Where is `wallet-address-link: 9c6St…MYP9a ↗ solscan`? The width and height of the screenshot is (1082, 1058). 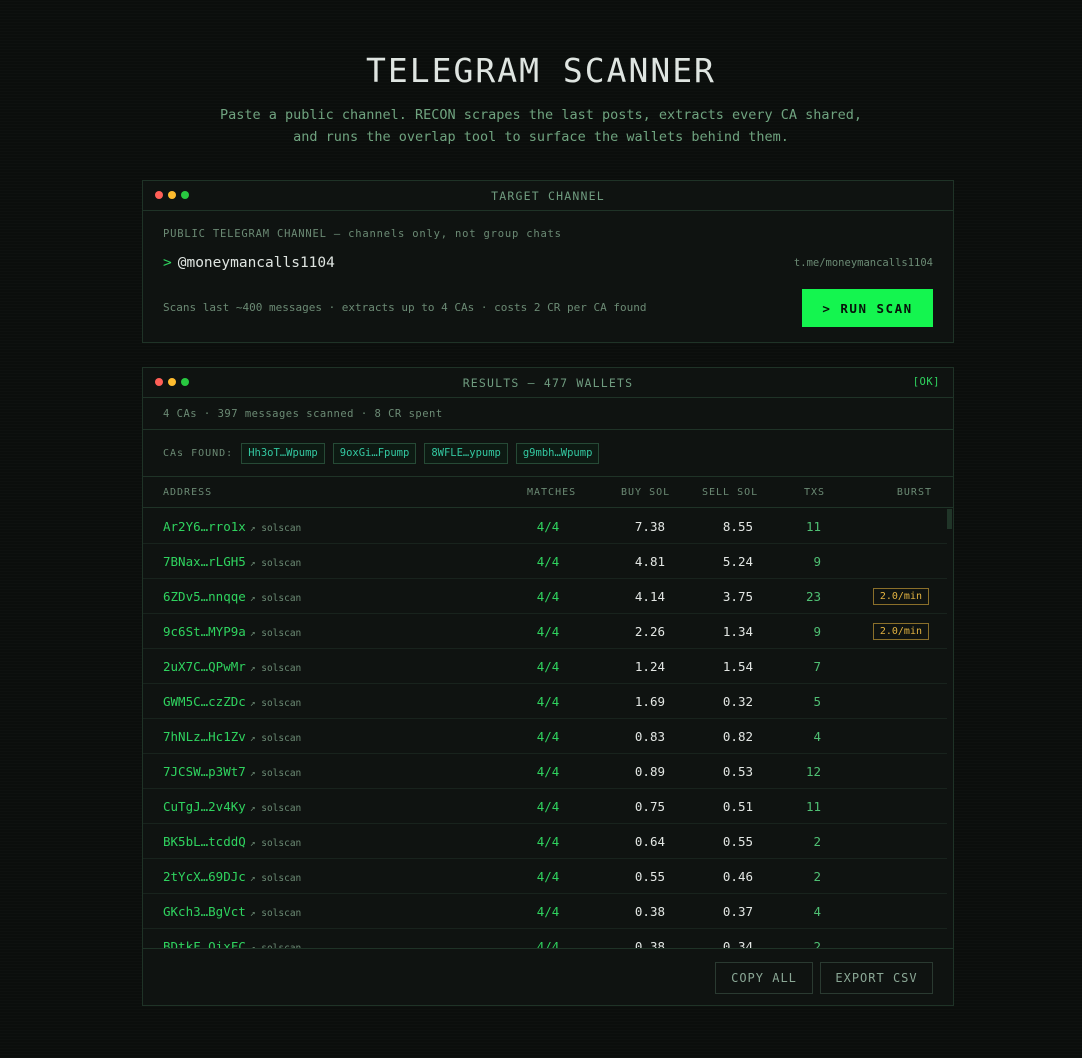
wallet-address-link: 9c6St…MYP9a ↗ solscan is located at coordinates (232, 631).